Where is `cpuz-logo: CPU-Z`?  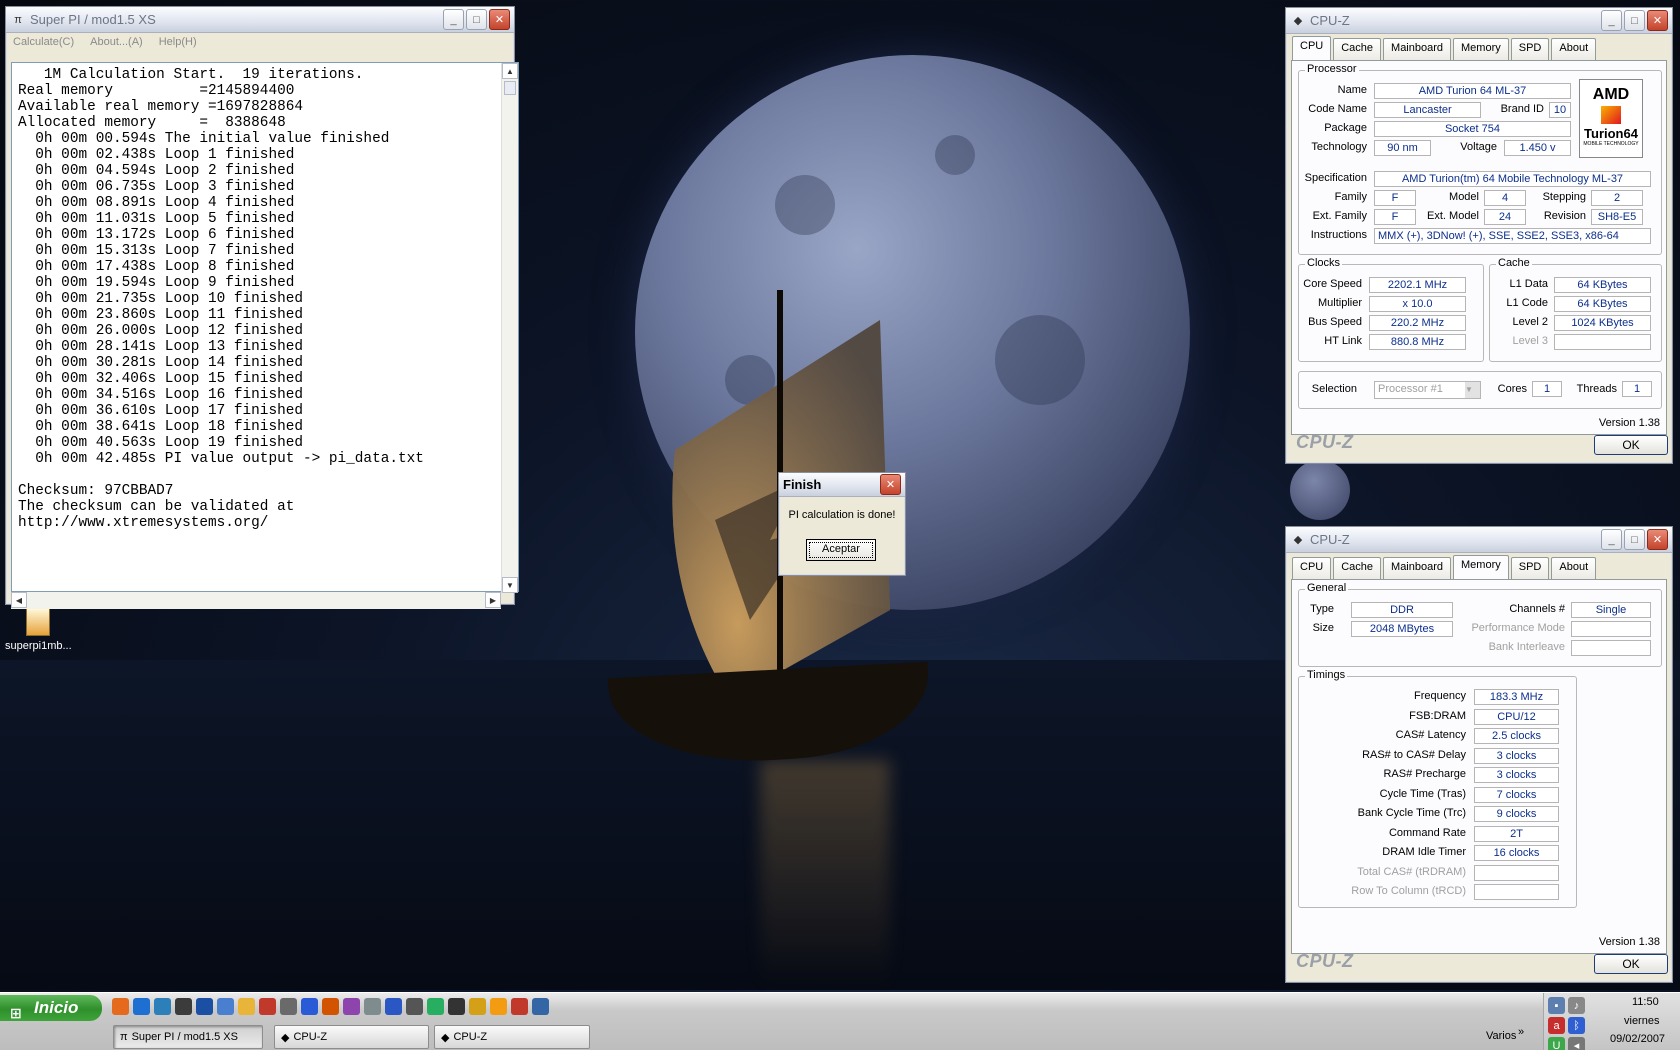
cpuz-logo: CPU-Z is located at coordinates (1325, 961).